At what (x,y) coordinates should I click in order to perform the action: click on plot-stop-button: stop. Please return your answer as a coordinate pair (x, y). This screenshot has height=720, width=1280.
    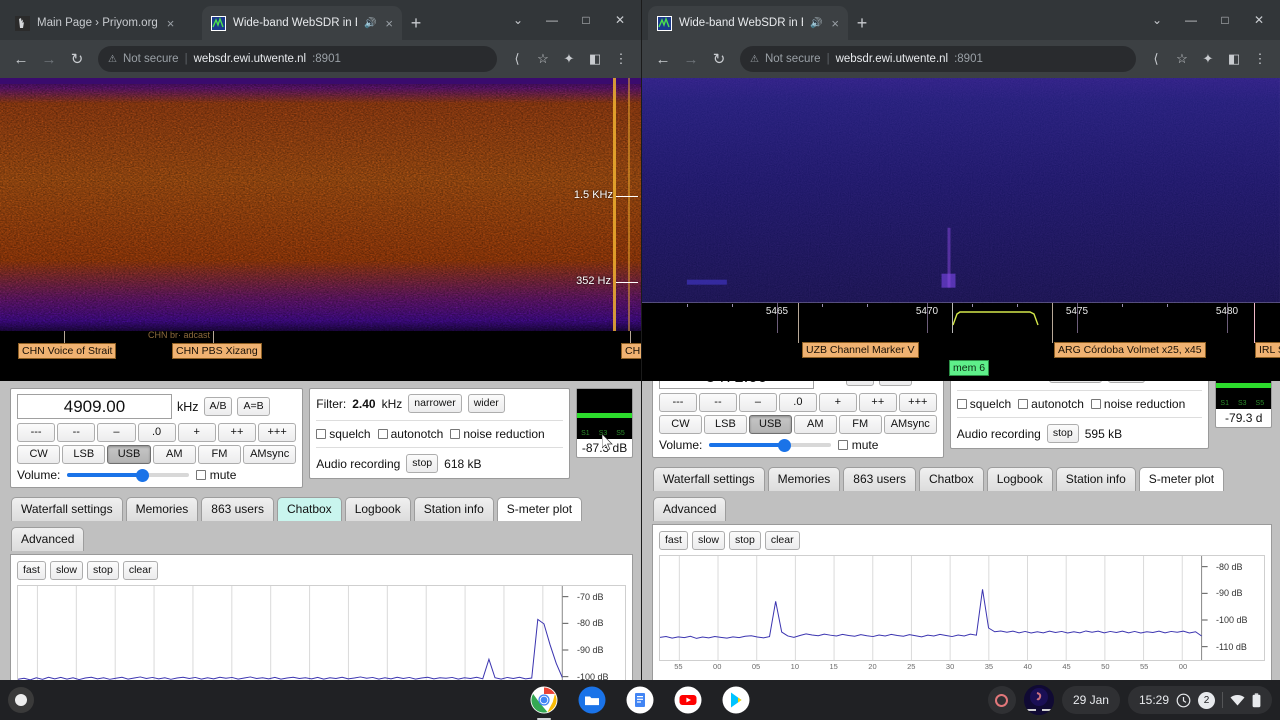
    Looking at the image, I should click on (102, 570).